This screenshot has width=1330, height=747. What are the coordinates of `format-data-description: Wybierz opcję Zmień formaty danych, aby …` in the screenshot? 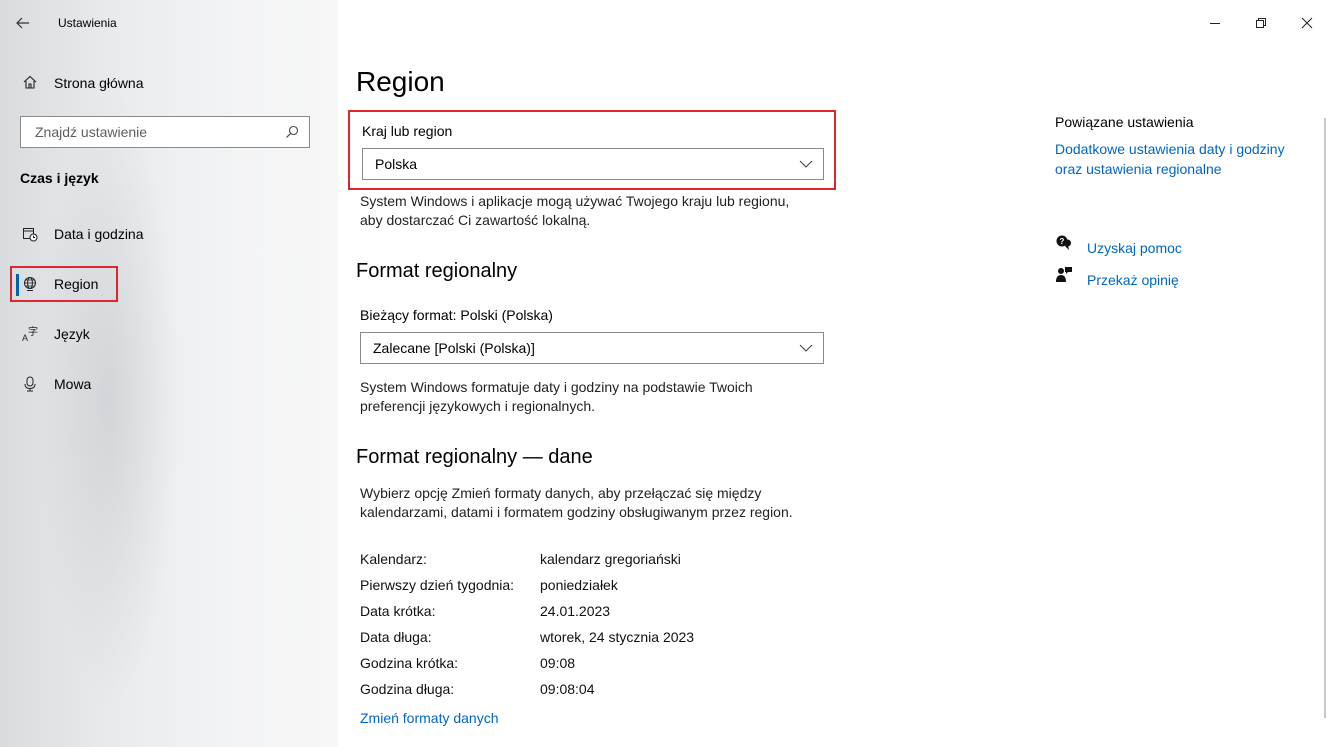 It's located at (576, 502).